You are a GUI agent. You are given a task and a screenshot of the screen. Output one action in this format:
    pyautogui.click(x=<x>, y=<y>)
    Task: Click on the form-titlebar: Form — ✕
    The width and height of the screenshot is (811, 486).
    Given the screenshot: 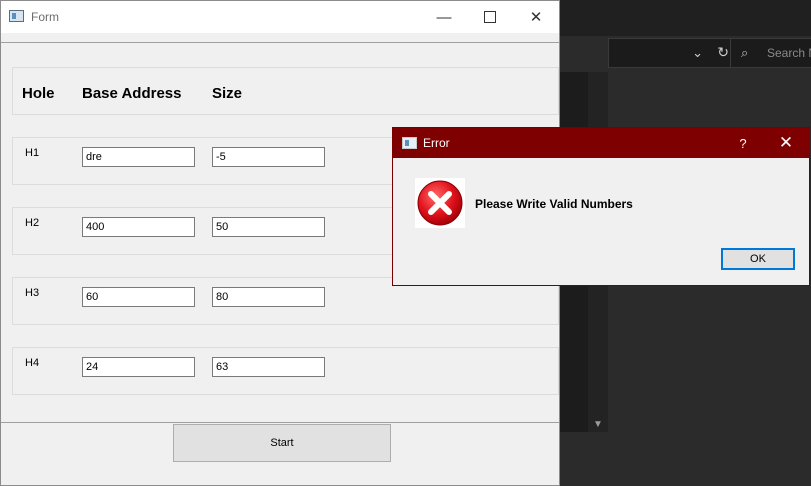 What is the action you would take?
    pyautogui.click(x=280, y=17)
    